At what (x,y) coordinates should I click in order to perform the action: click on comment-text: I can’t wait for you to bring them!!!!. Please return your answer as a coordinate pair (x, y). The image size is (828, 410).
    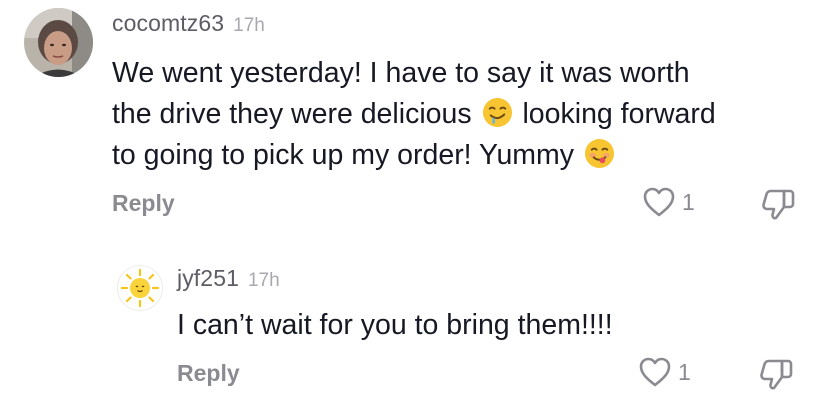
    Looking at the image, I should click on (395, 325).